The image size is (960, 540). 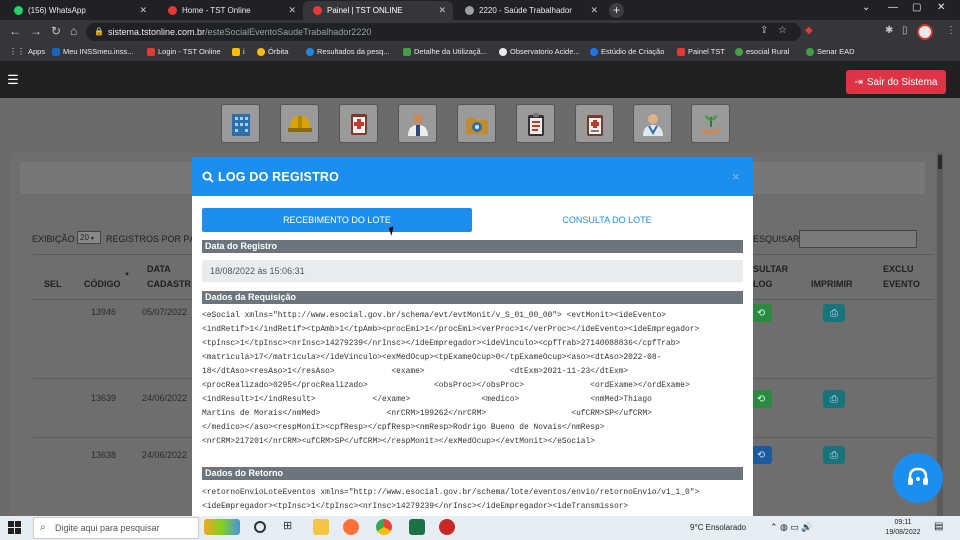 I want to click on tab-whatsapp: (156) WhatsApp ✕, so click(x=79, y=10).